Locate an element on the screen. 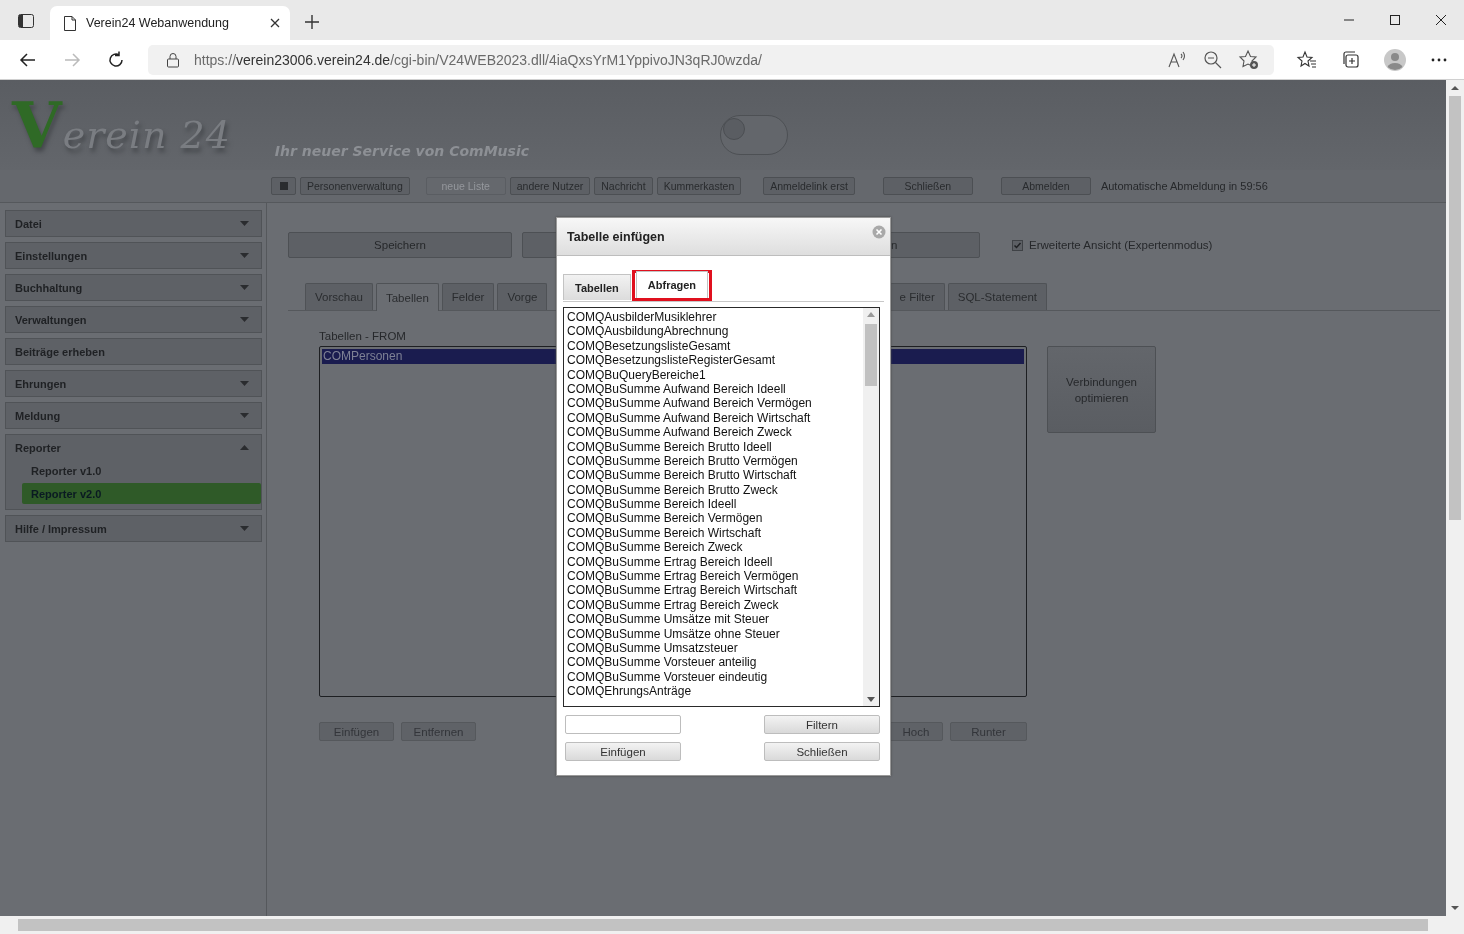  checkbox-label: Erweiterte Ansicht (Expertenmodus) is located at coordinates (1121, 245).